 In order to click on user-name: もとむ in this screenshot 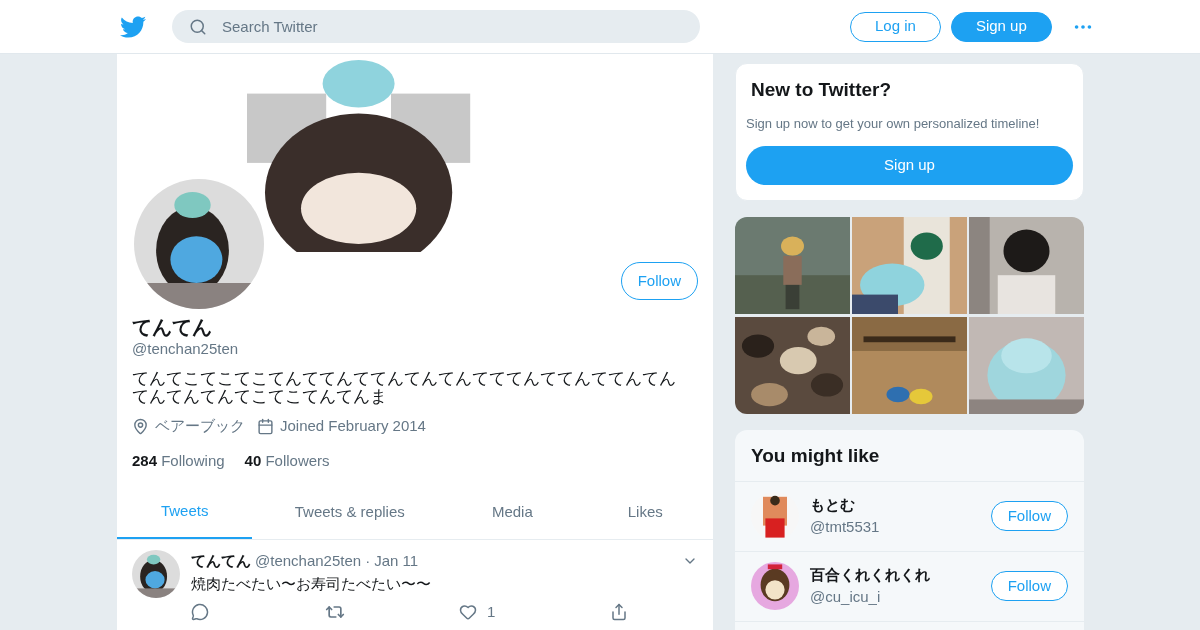, I will do `click(900, 504)`.